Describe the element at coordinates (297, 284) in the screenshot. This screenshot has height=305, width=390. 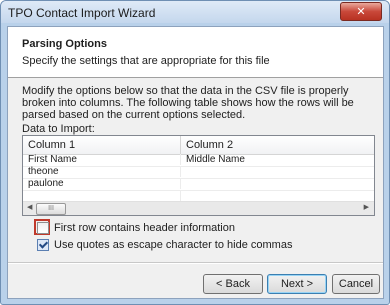
I see `next-button: Next >` at that location.